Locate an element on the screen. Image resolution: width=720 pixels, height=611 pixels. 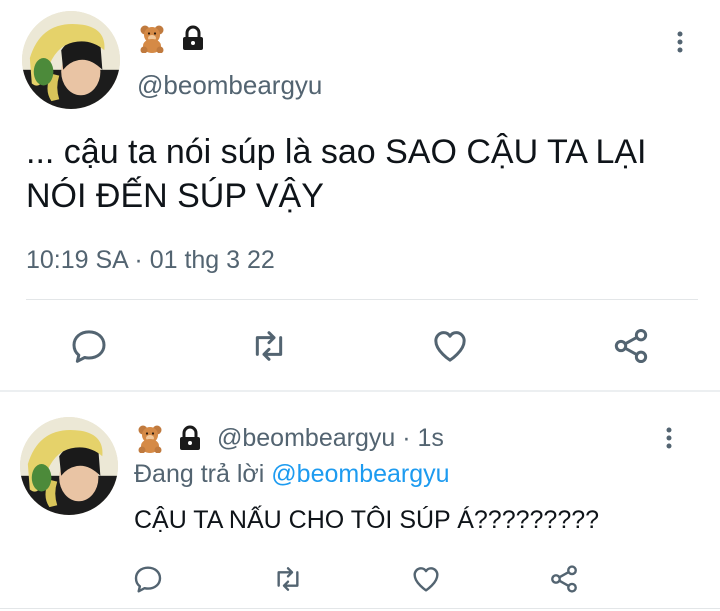
reply-time: 1s is located at coordinates (430, 438).